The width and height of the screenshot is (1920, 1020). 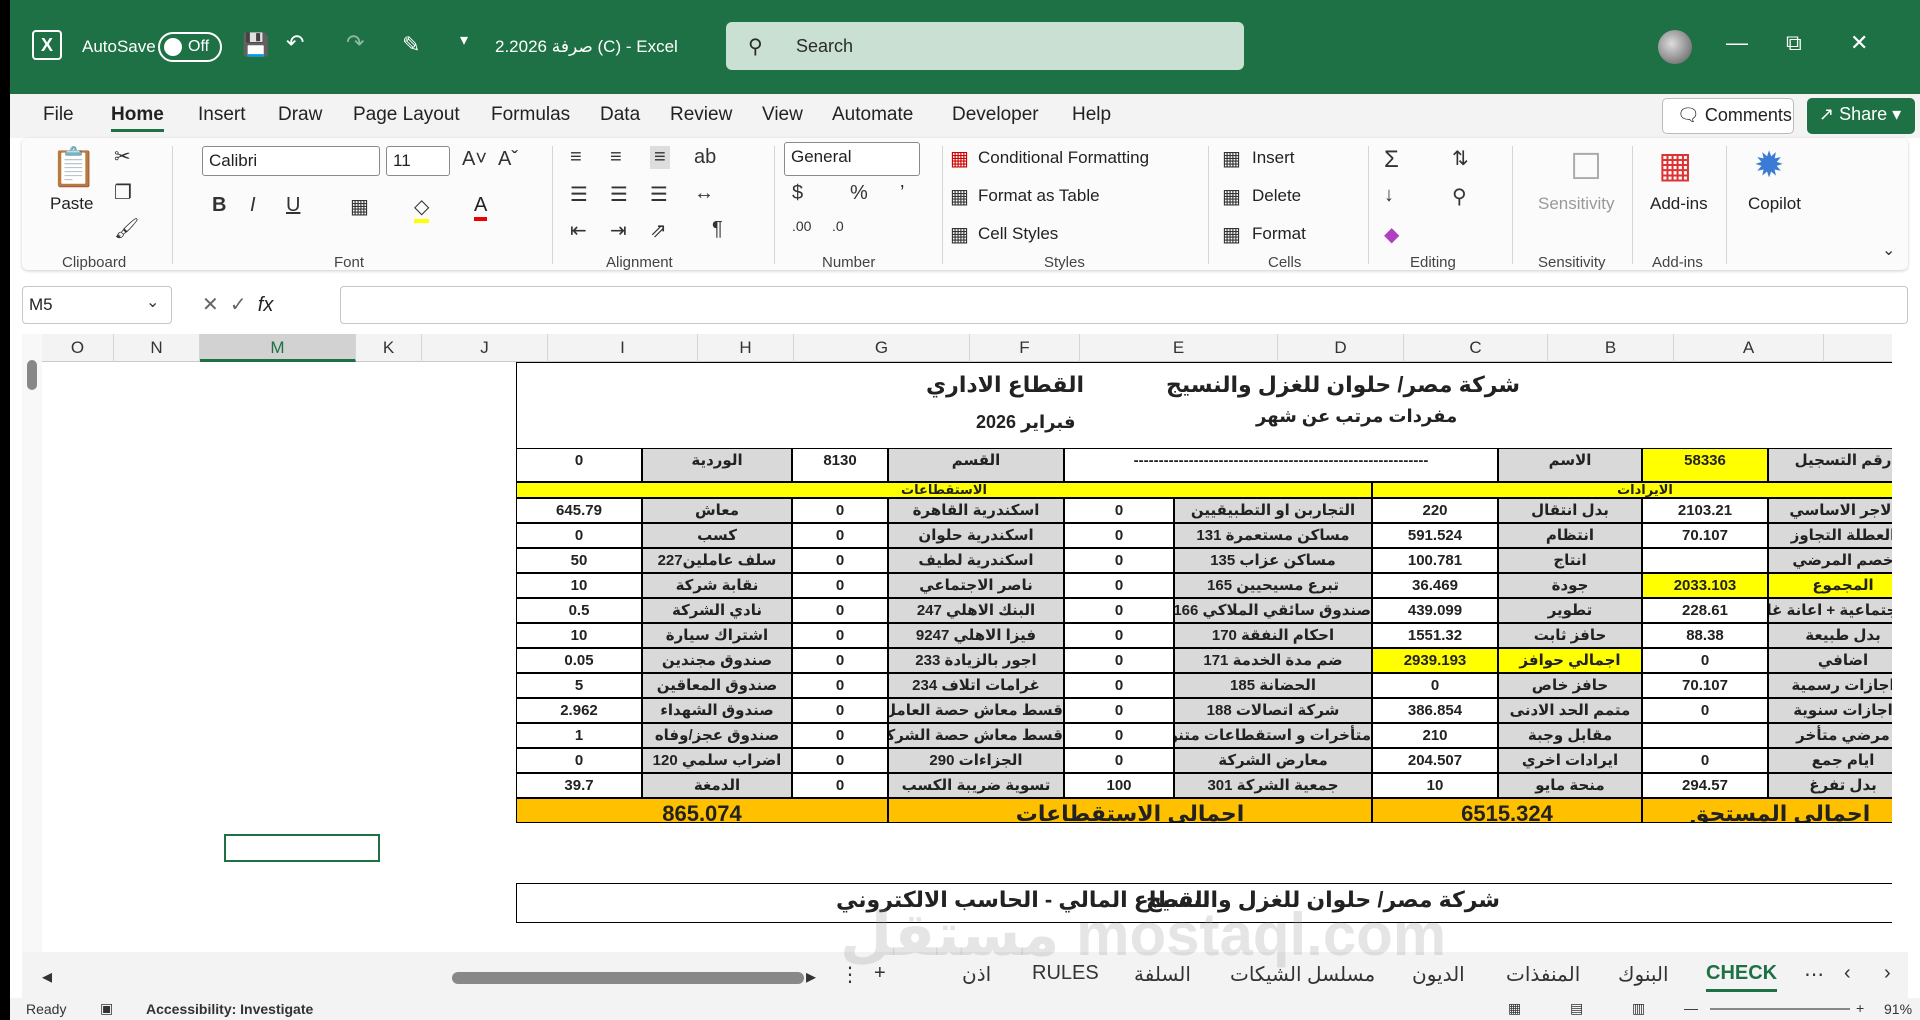 What do you see at coordinates (1507, 810) in the screenshot?
I see `total-due-value: 6515.324` at bounding box center [1507, 810].